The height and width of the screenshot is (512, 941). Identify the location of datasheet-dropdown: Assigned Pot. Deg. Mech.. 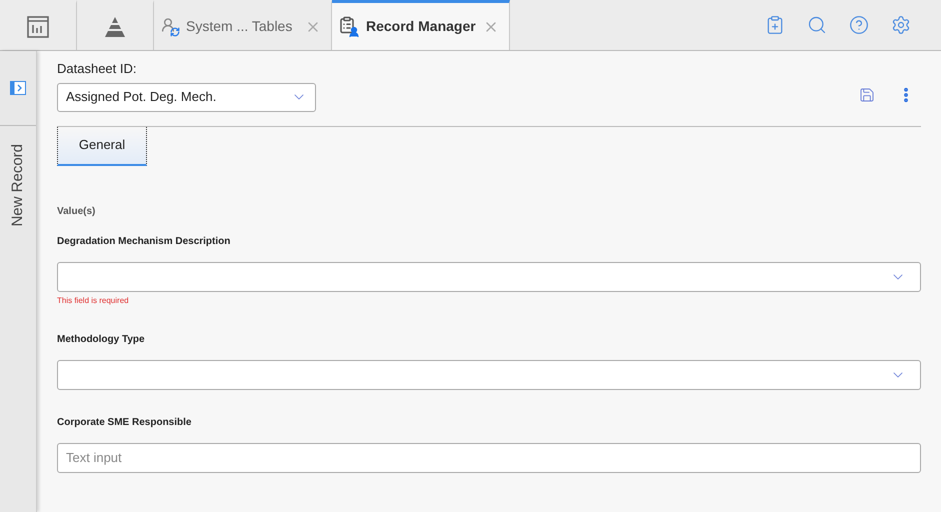
(186, 97).